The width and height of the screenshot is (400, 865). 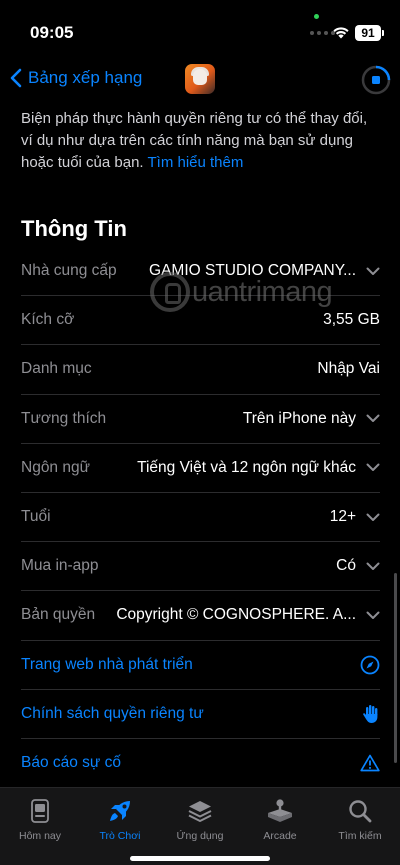 I want to click on info-row-value: Trên iPhone này, so click(x=299, y=418).